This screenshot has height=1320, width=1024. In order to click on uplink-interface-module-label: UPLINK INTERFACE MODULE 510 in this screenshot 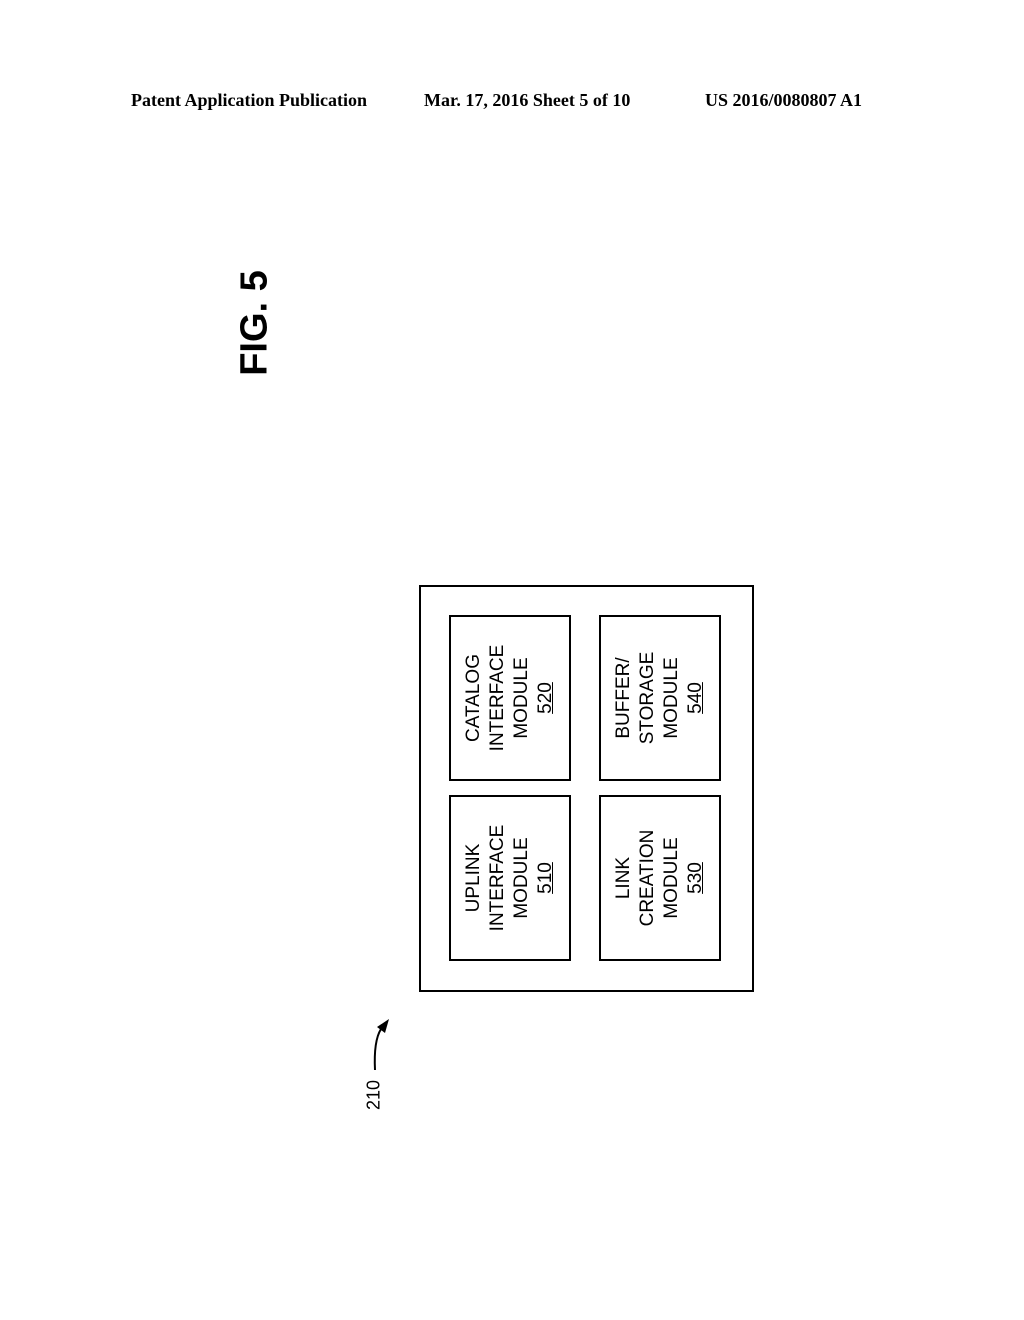, I will do `click(510, 878)`.